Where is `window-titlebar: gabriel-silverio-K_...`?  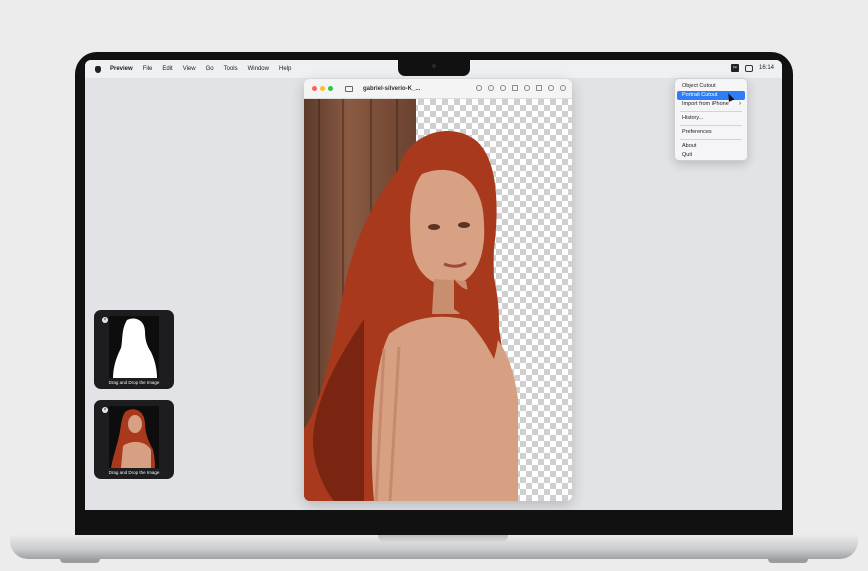 window-titlebar: gabriel-silverio-K_... is located at coordinates (438, 89).